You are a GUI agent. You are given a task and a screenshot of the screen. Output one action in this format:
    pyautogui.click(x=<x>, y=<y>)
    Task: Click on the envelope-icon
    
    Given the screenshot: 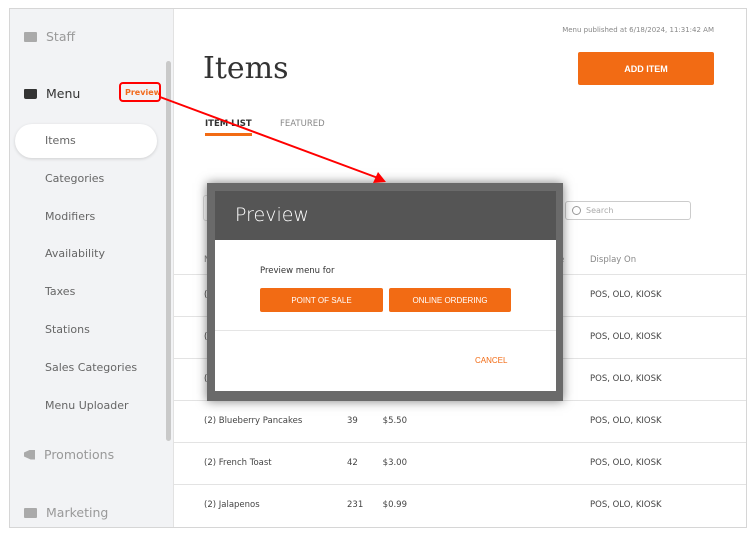 What is the action you would take?
    pyautogui.click(x=30, y=512)
    